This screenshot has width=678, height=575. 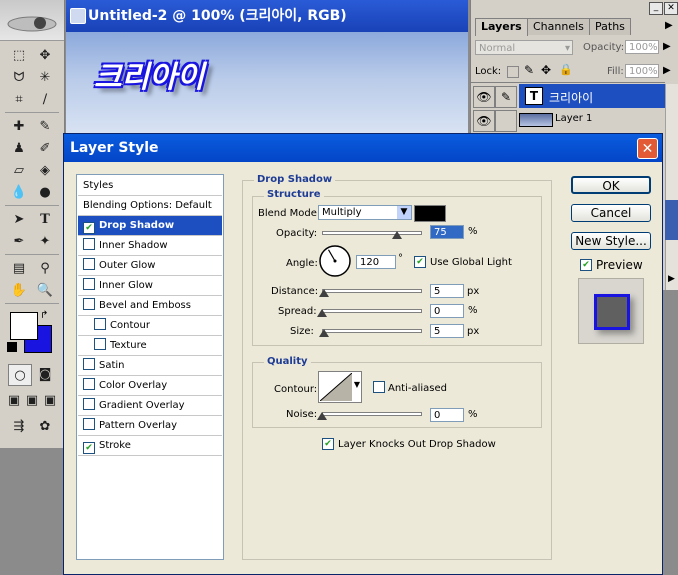 What do you see at coordinates (150, 266) in the screenshot?
I see `style-list-item: Outer Glow` at bounding box center [150, 266].